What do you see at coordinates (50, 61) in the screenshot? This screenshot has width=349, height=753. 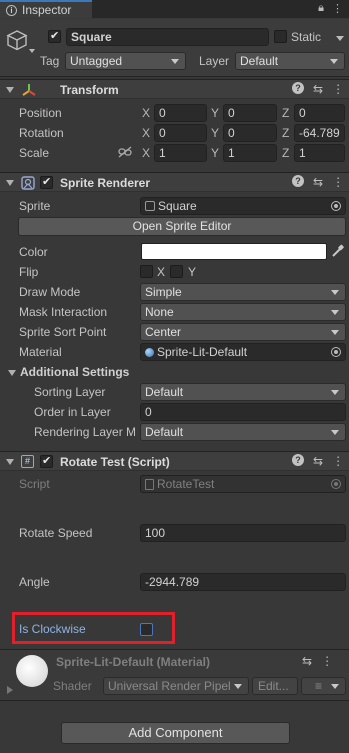 I see `tag-label: Tag` at bounding box center [50, 61].